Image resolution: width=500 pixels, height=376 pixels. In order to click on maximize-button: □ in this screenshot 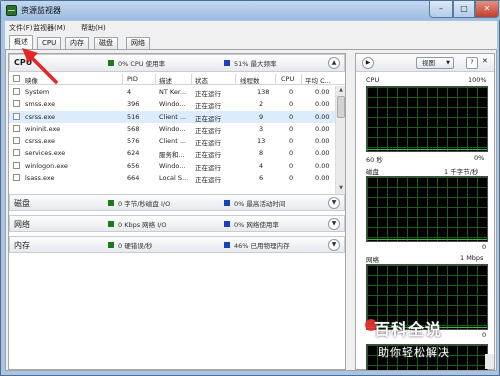, I will do `click(464, 9)`.